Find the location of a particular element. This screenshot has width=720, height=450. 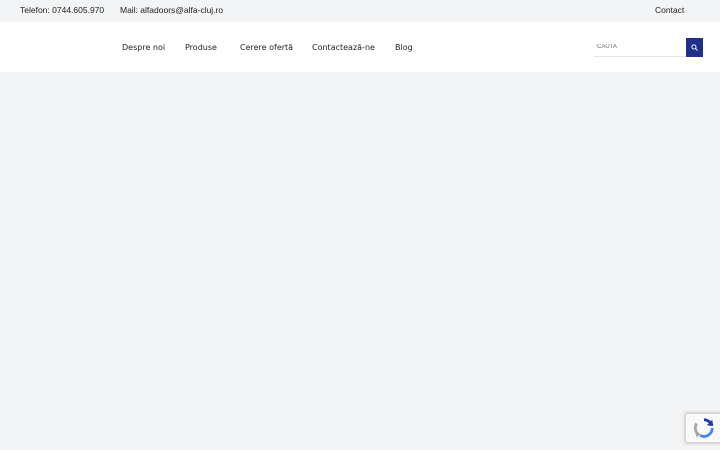

recaptcha-badge is located at coordinates (702, 428).